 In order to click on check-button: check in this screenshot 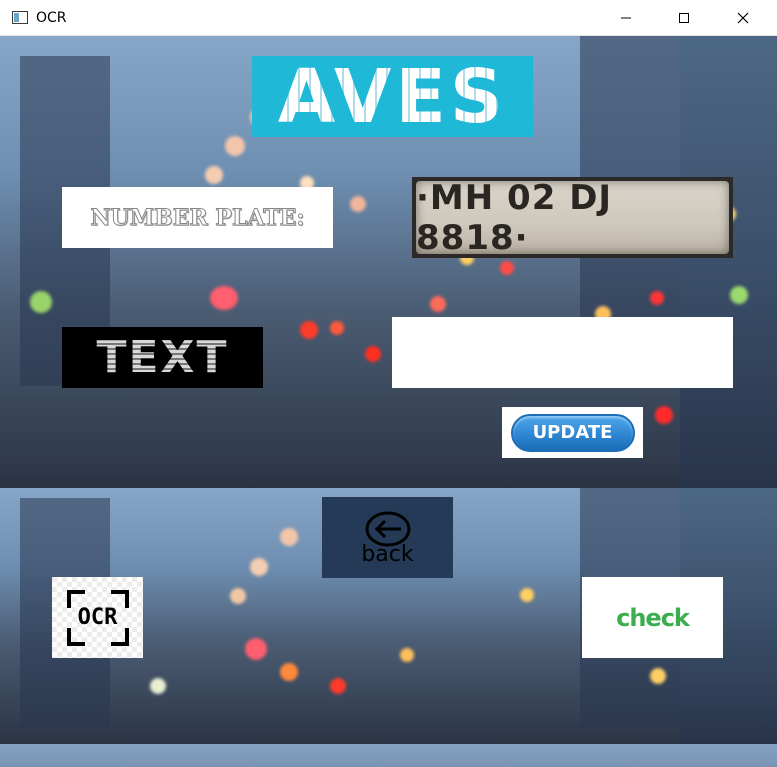, I will do `click(652, 617)`.